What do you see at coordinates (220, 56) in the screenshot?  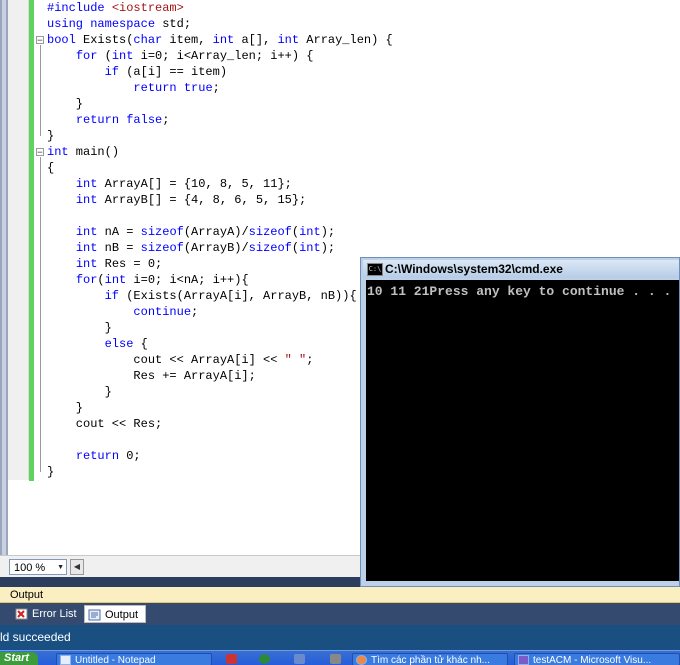 I see `code-line: for (int i=0; i<Array_len; i++) {` at bounding box center [220, 56].